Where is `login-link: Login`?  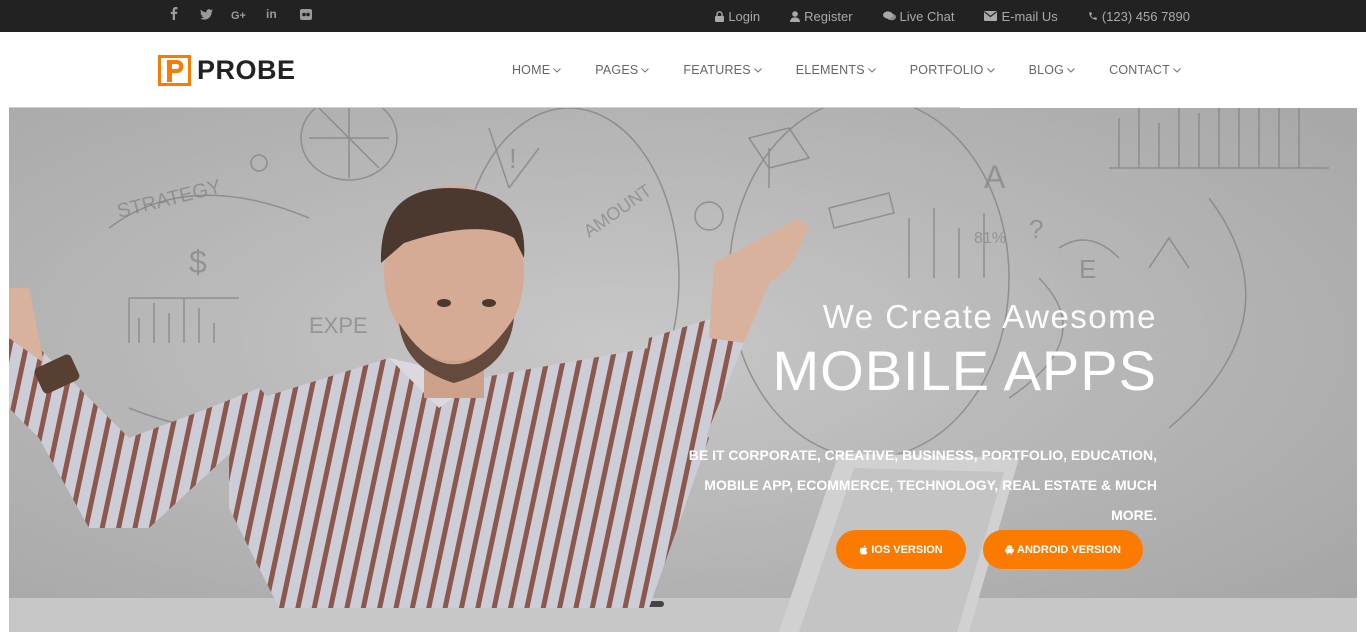 login-link: Login is located at coordinates (737, 16).